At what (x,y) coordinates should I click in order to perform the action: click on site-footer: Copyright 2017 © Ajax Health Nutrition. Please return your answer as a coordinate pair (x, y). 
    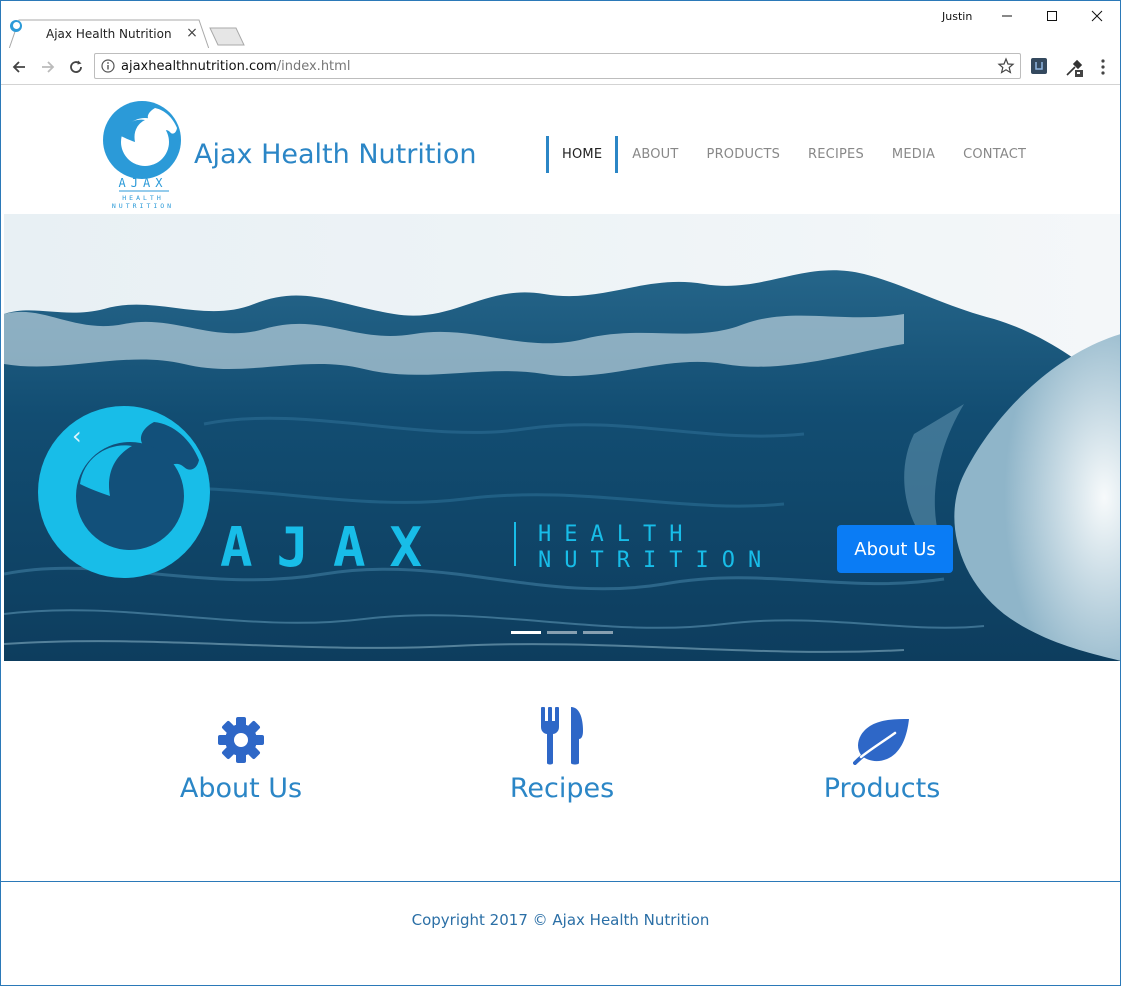
    Looking at the image, I should click on (560, 933).